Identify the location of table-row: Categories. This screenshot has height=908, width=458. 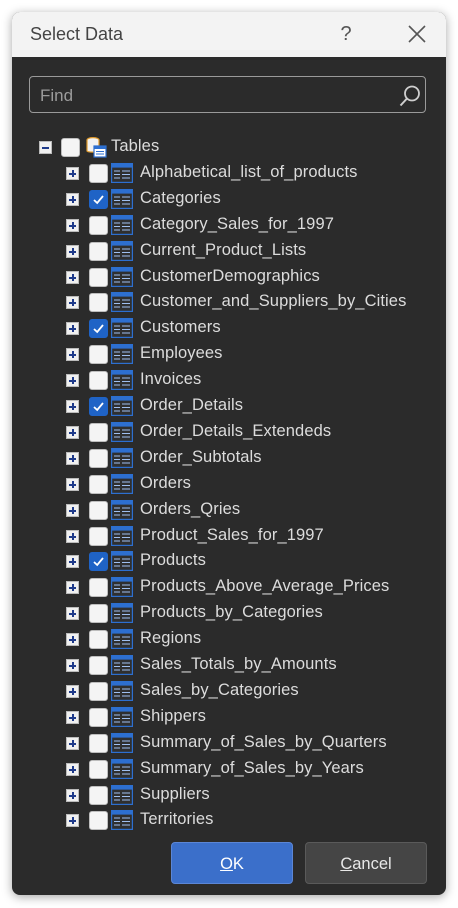
(229, 199).